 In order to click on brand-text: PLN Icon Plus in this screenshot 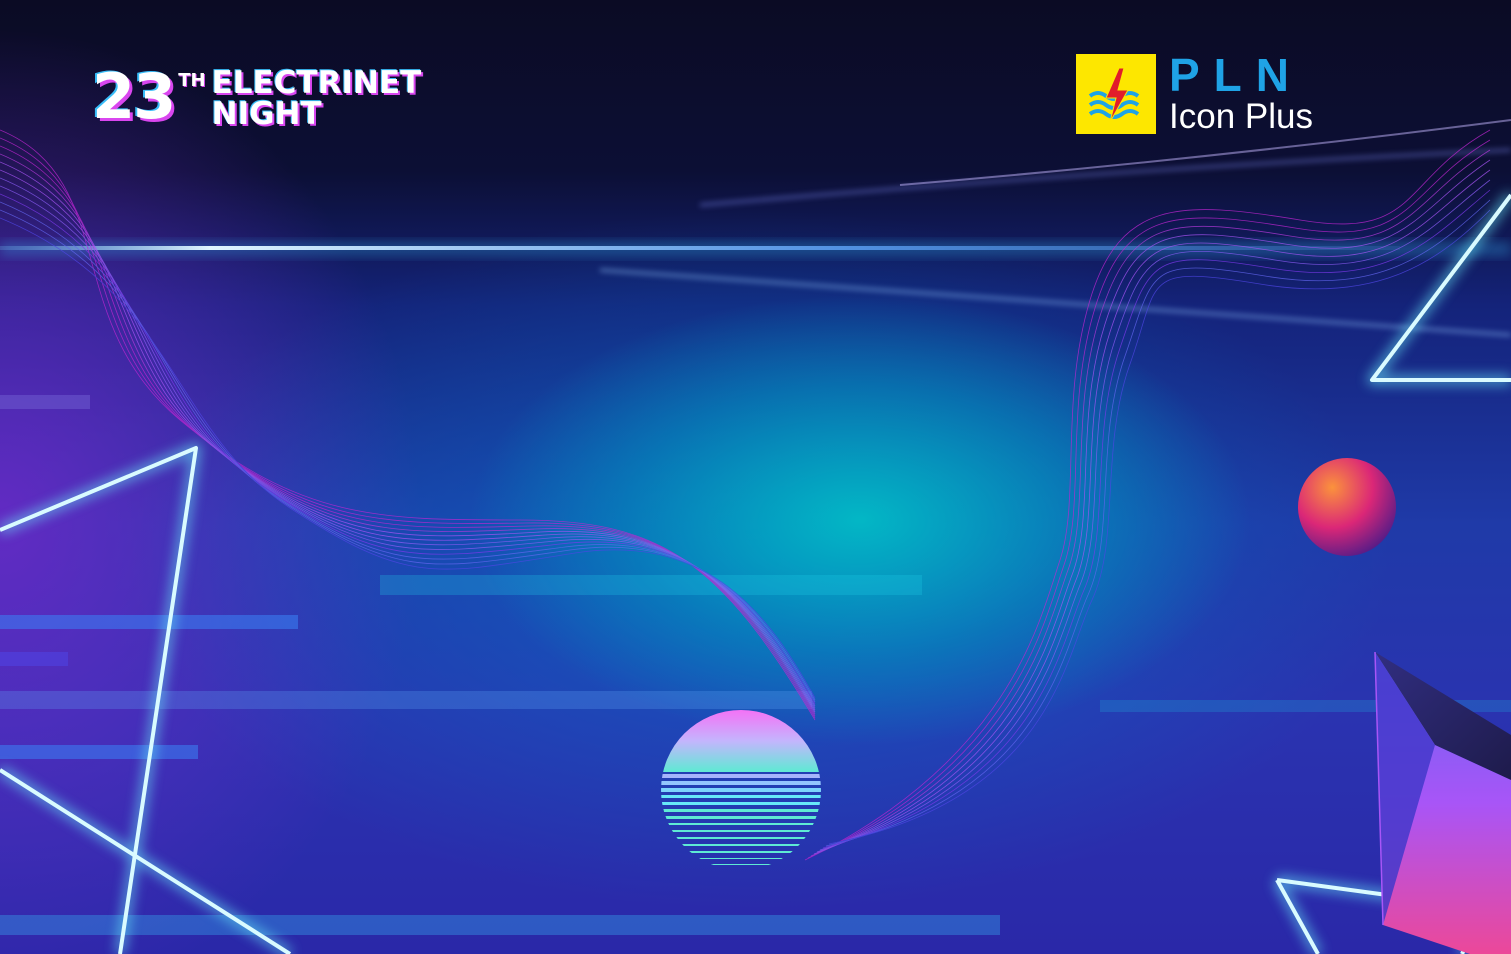, I will do `click(1241, 94)`.